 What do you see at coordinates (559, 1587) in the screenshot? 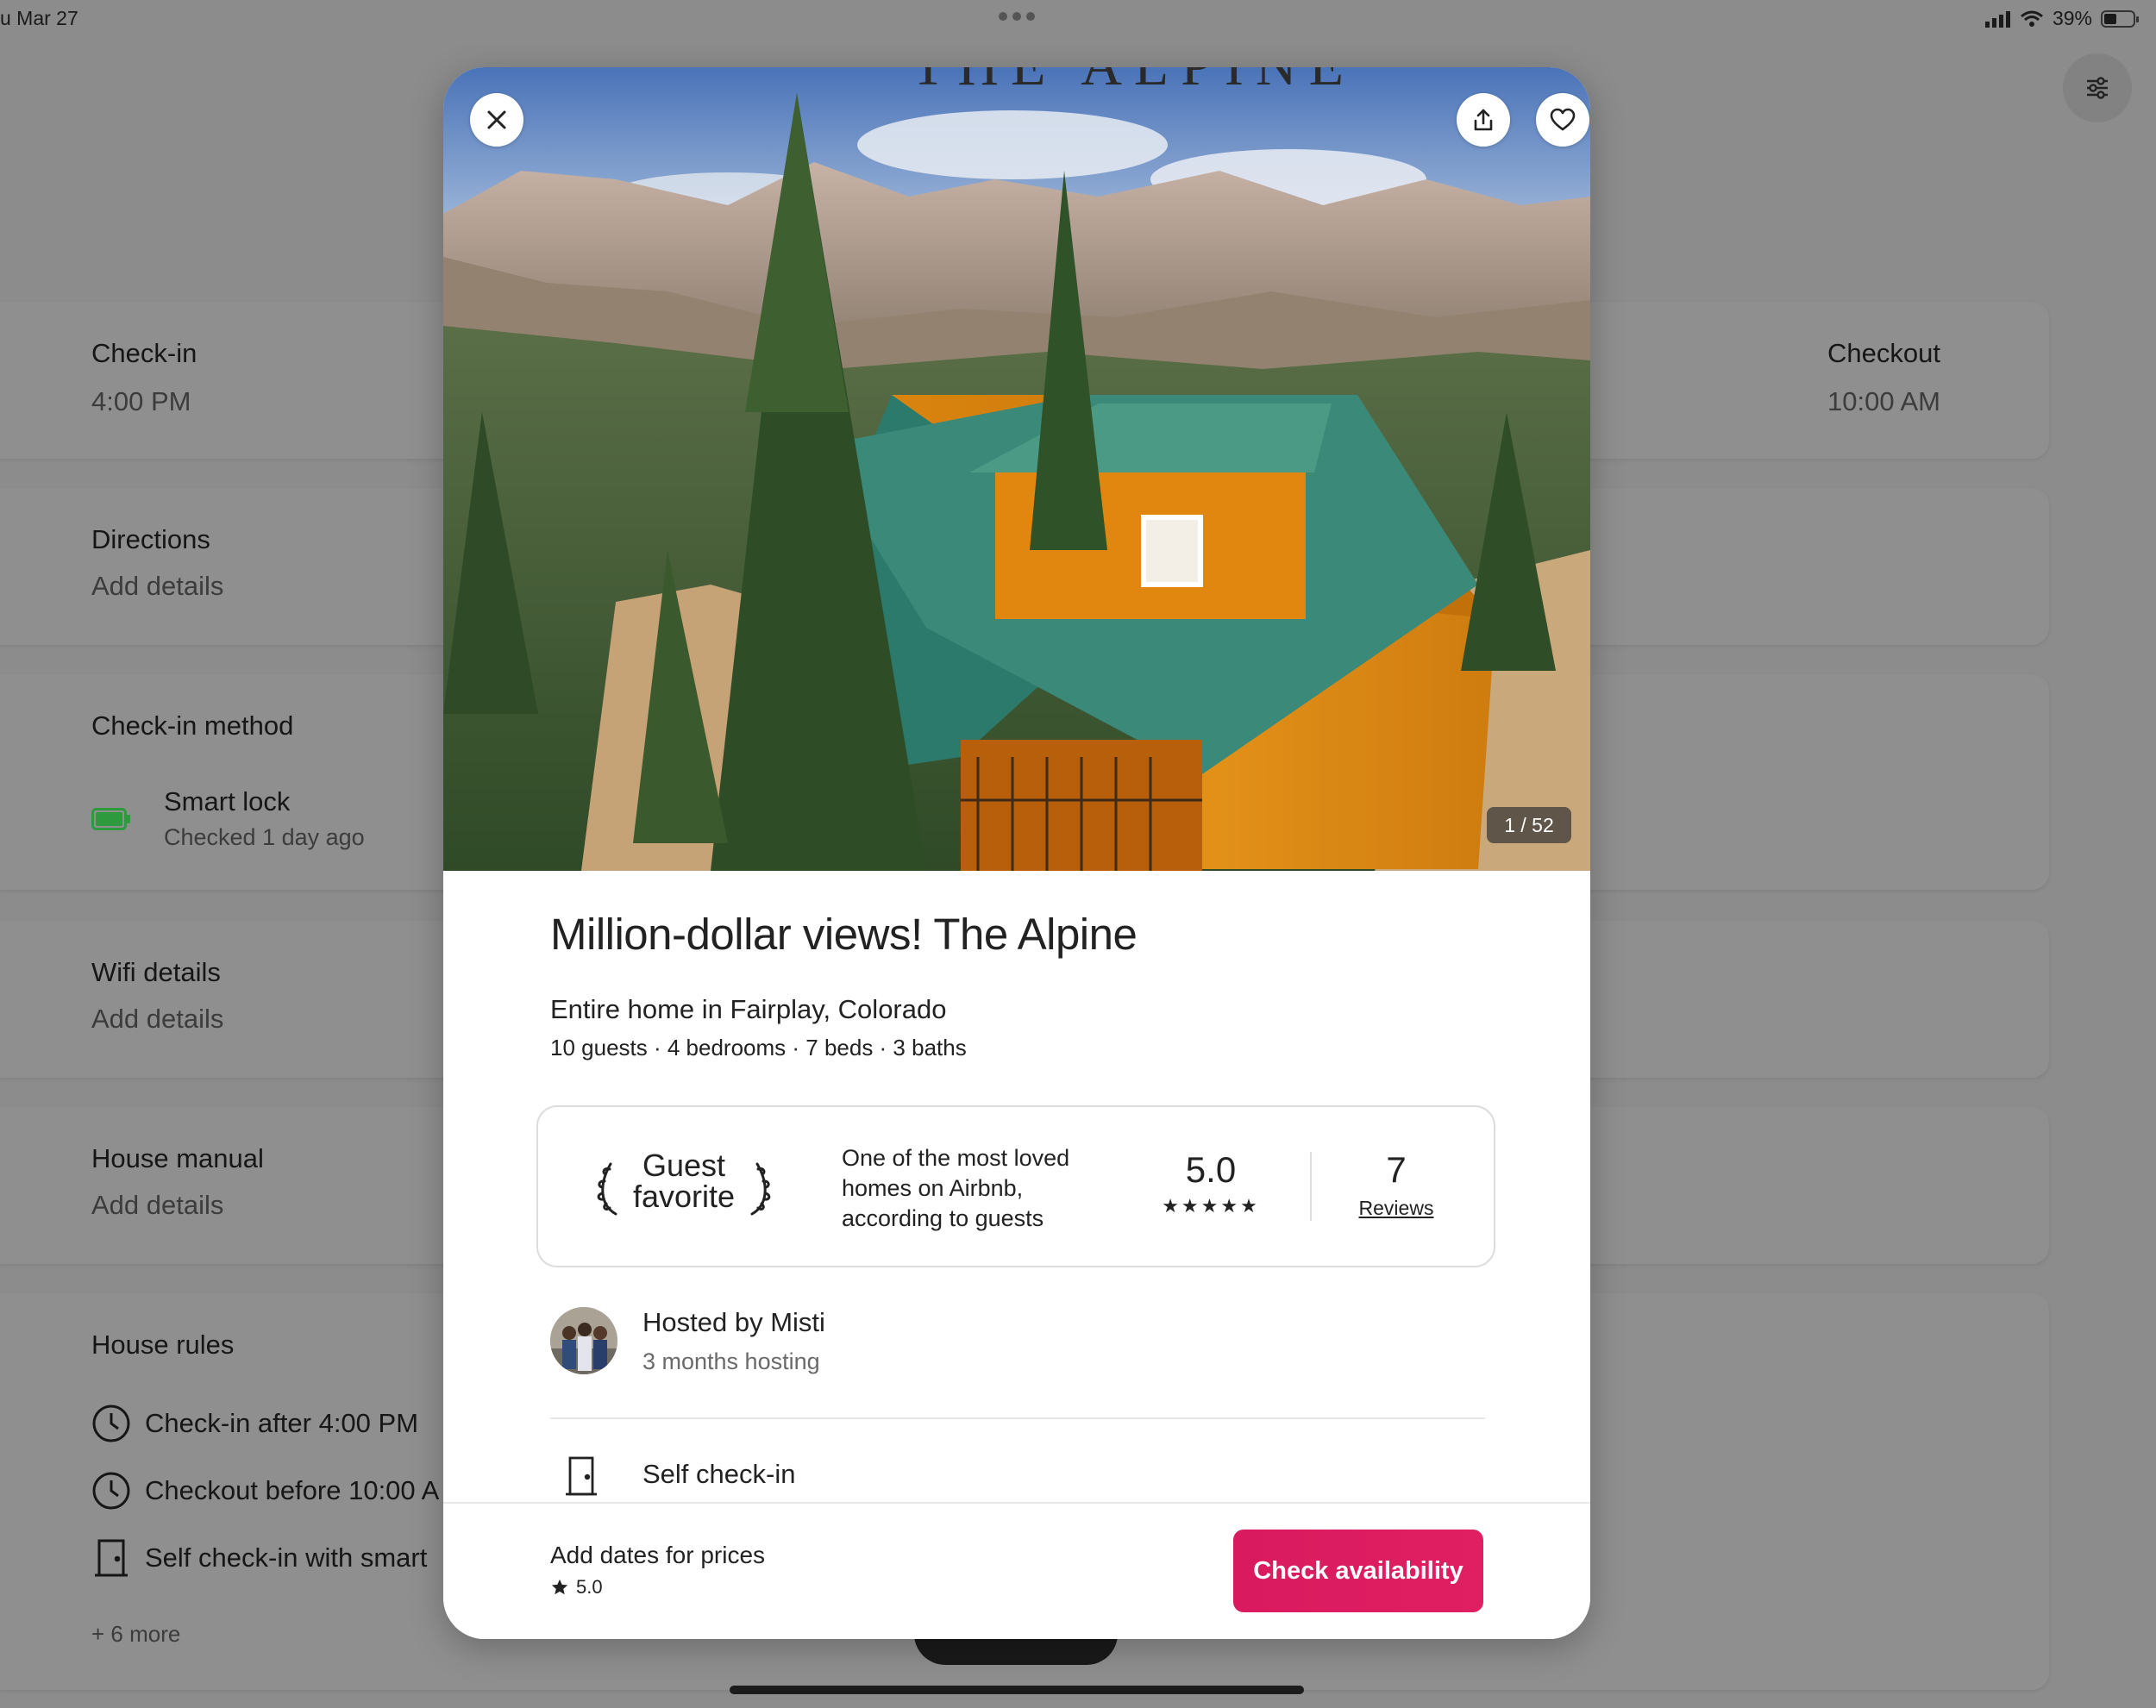
I see `star-icon` at bounding box center [559, 1587].